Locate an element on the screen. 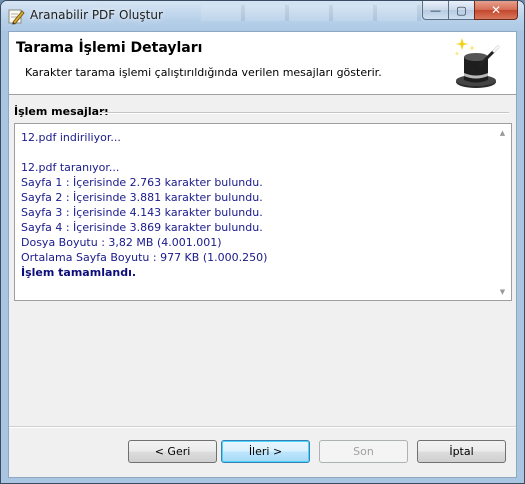 This screenshot has width=525, height=484. title-bar-glass is located at coordinates (311, 13).